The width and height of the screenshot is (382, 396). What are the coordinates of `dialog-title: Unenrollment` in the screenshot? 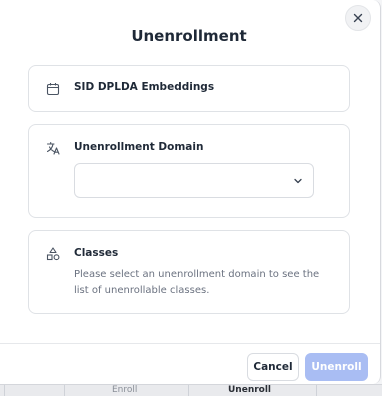 It's located at (189, 36).